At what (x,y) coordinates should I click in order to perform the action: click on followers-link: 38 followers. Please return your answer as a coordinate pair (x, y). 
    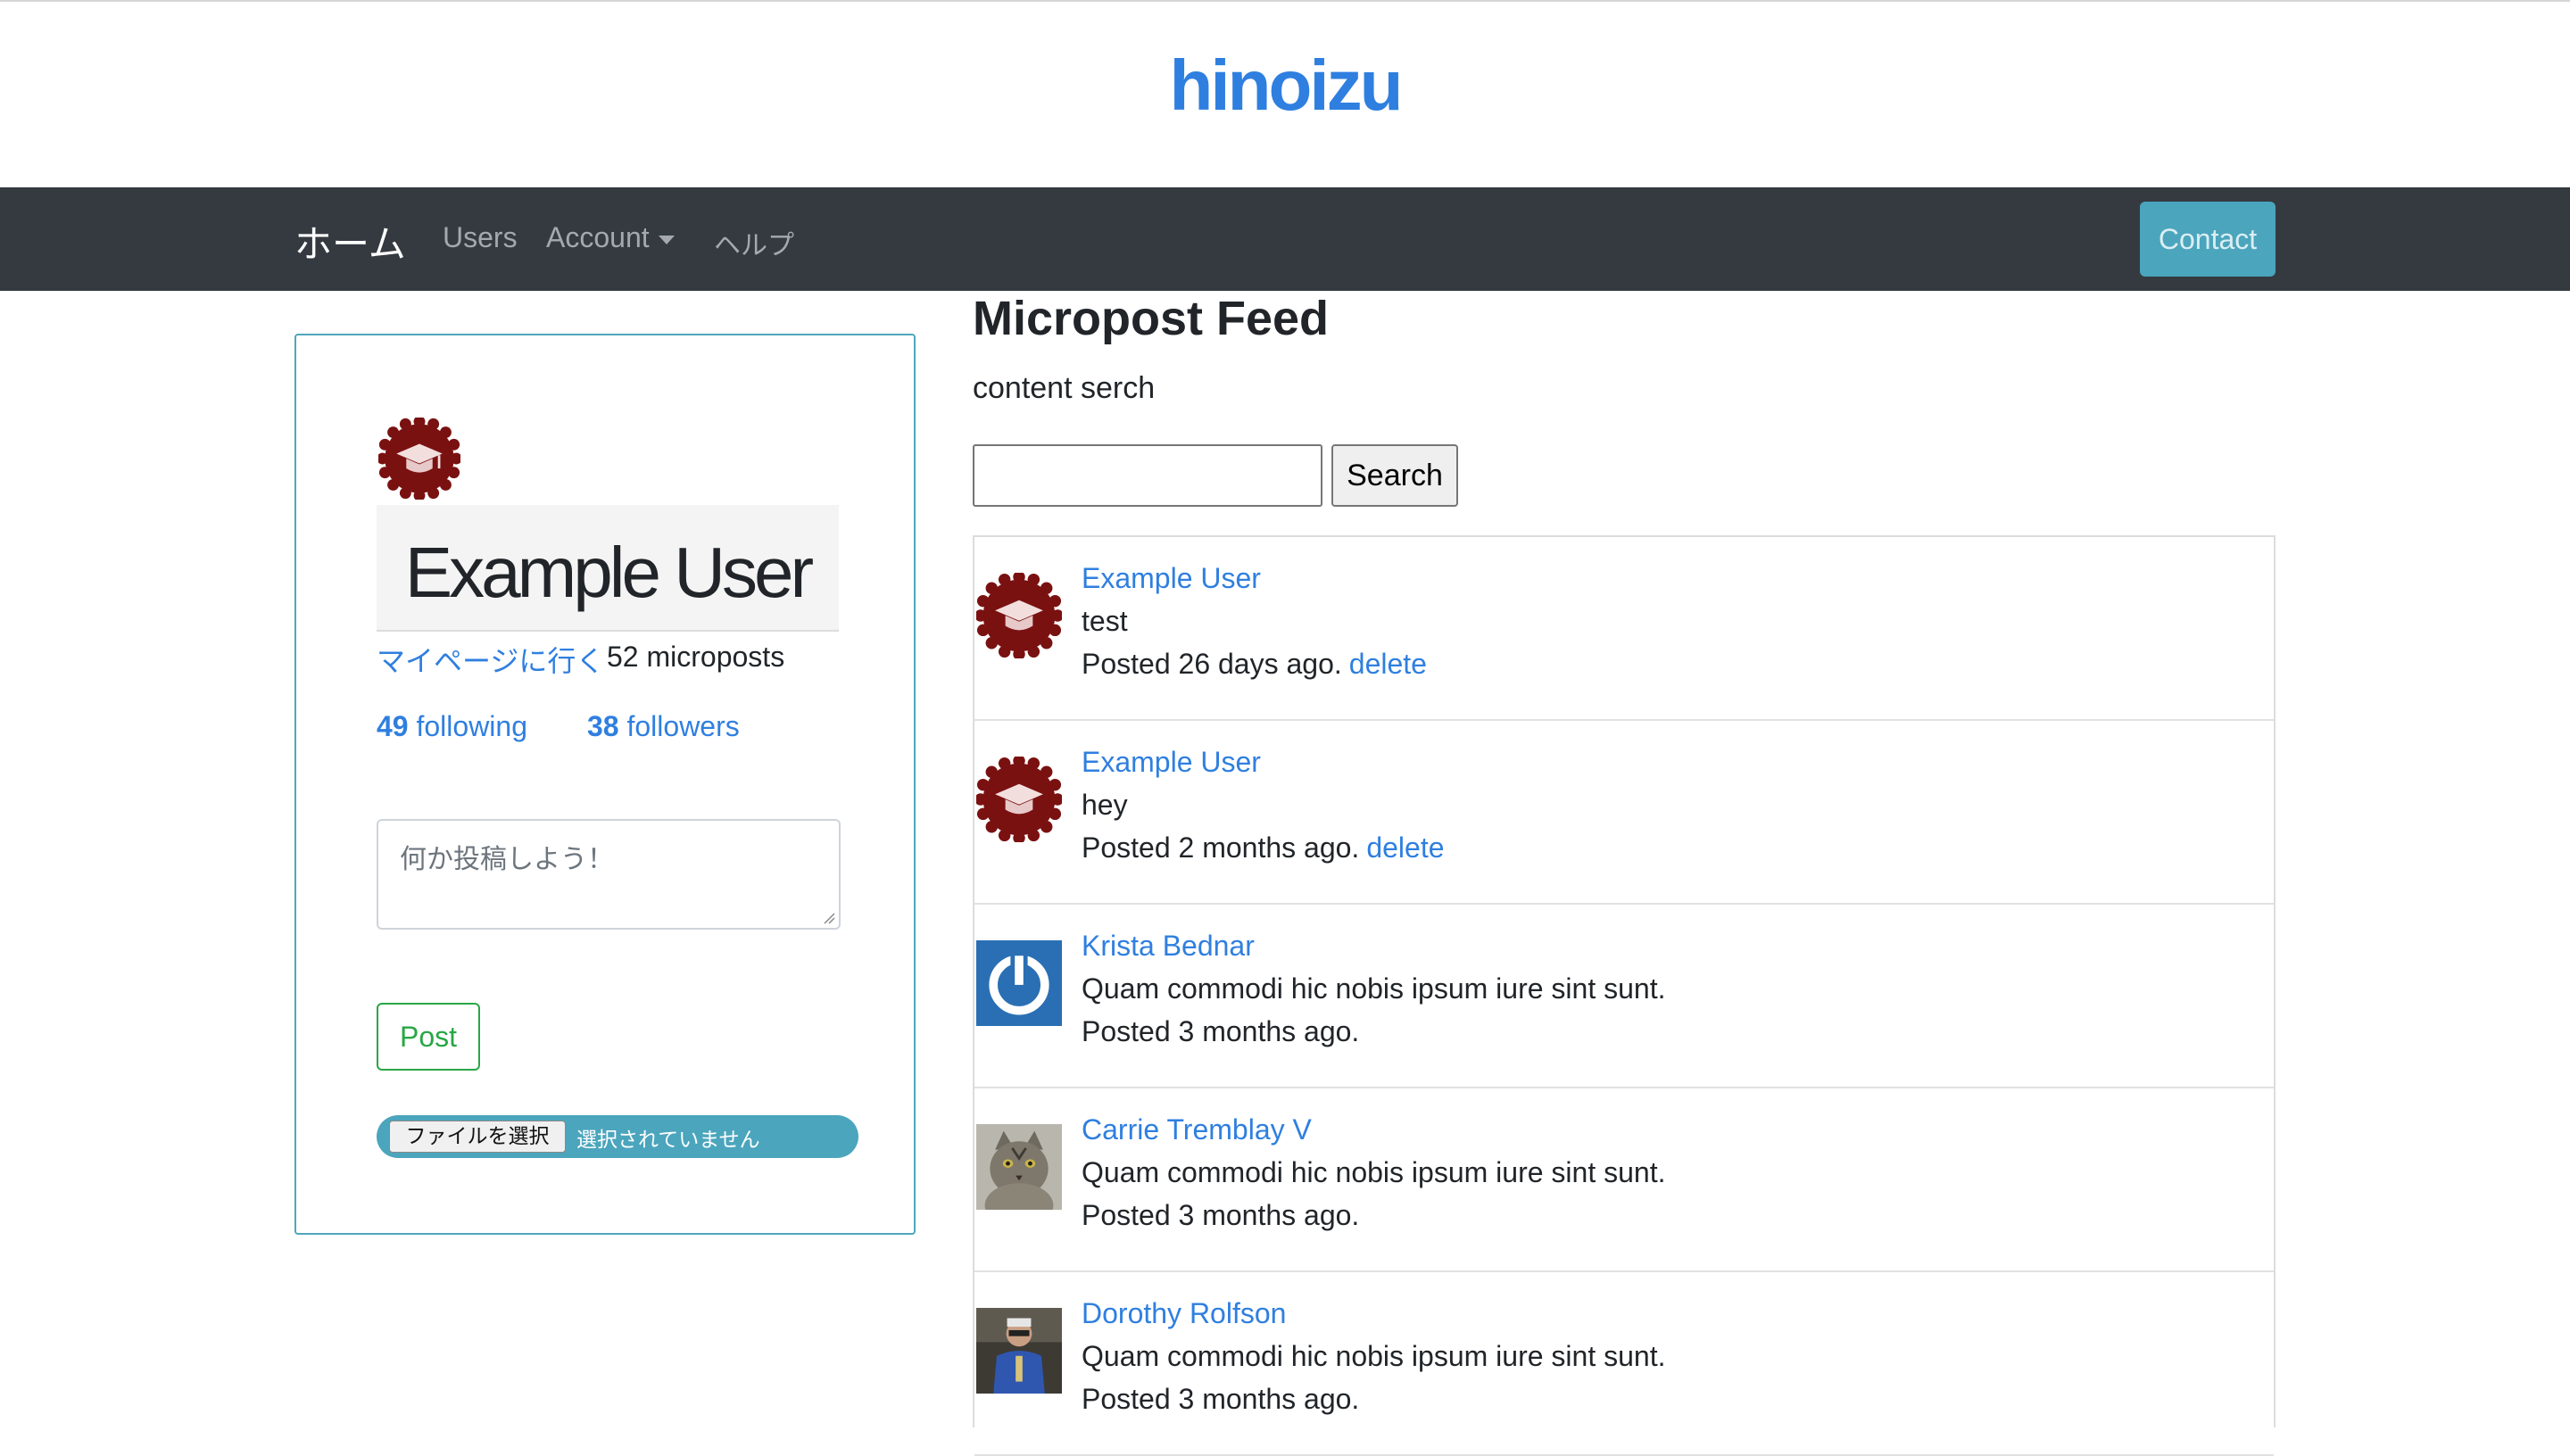
    Looking at the image, I should click on (664, 727).